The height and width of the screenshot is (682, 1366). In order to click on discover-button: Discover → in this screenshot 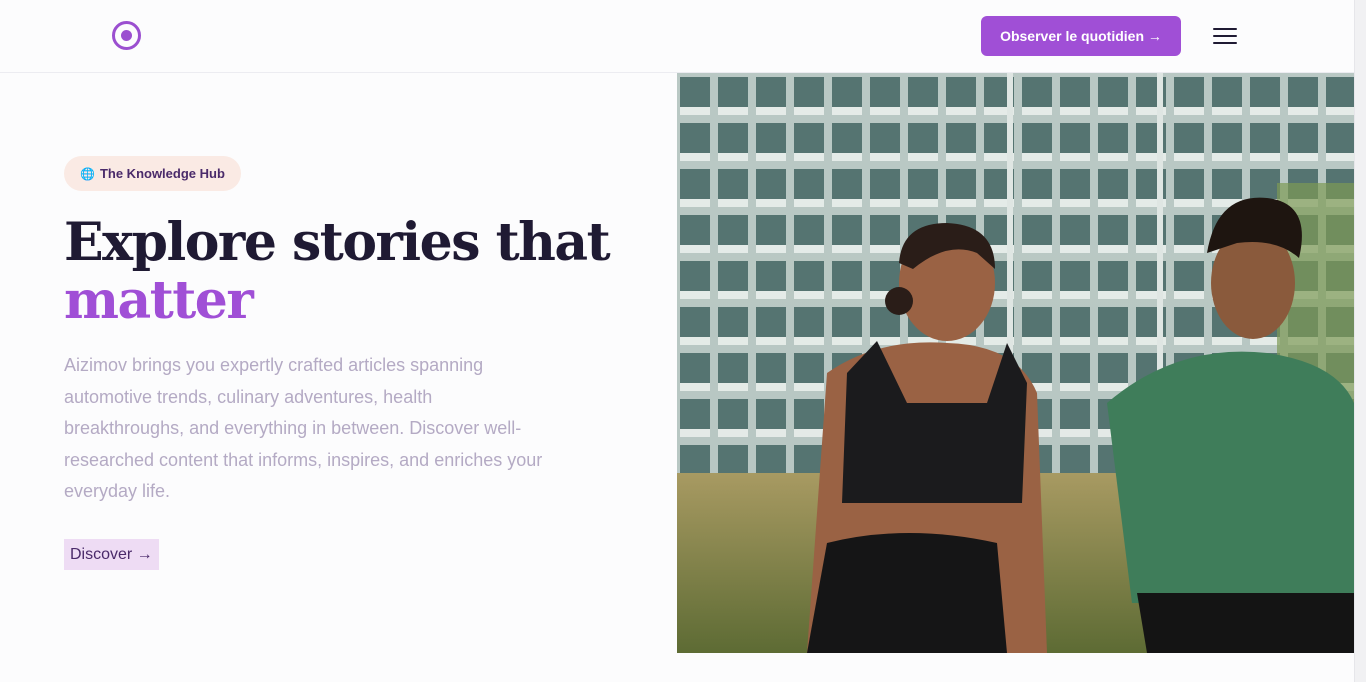, I will do `click(111, 554)`.